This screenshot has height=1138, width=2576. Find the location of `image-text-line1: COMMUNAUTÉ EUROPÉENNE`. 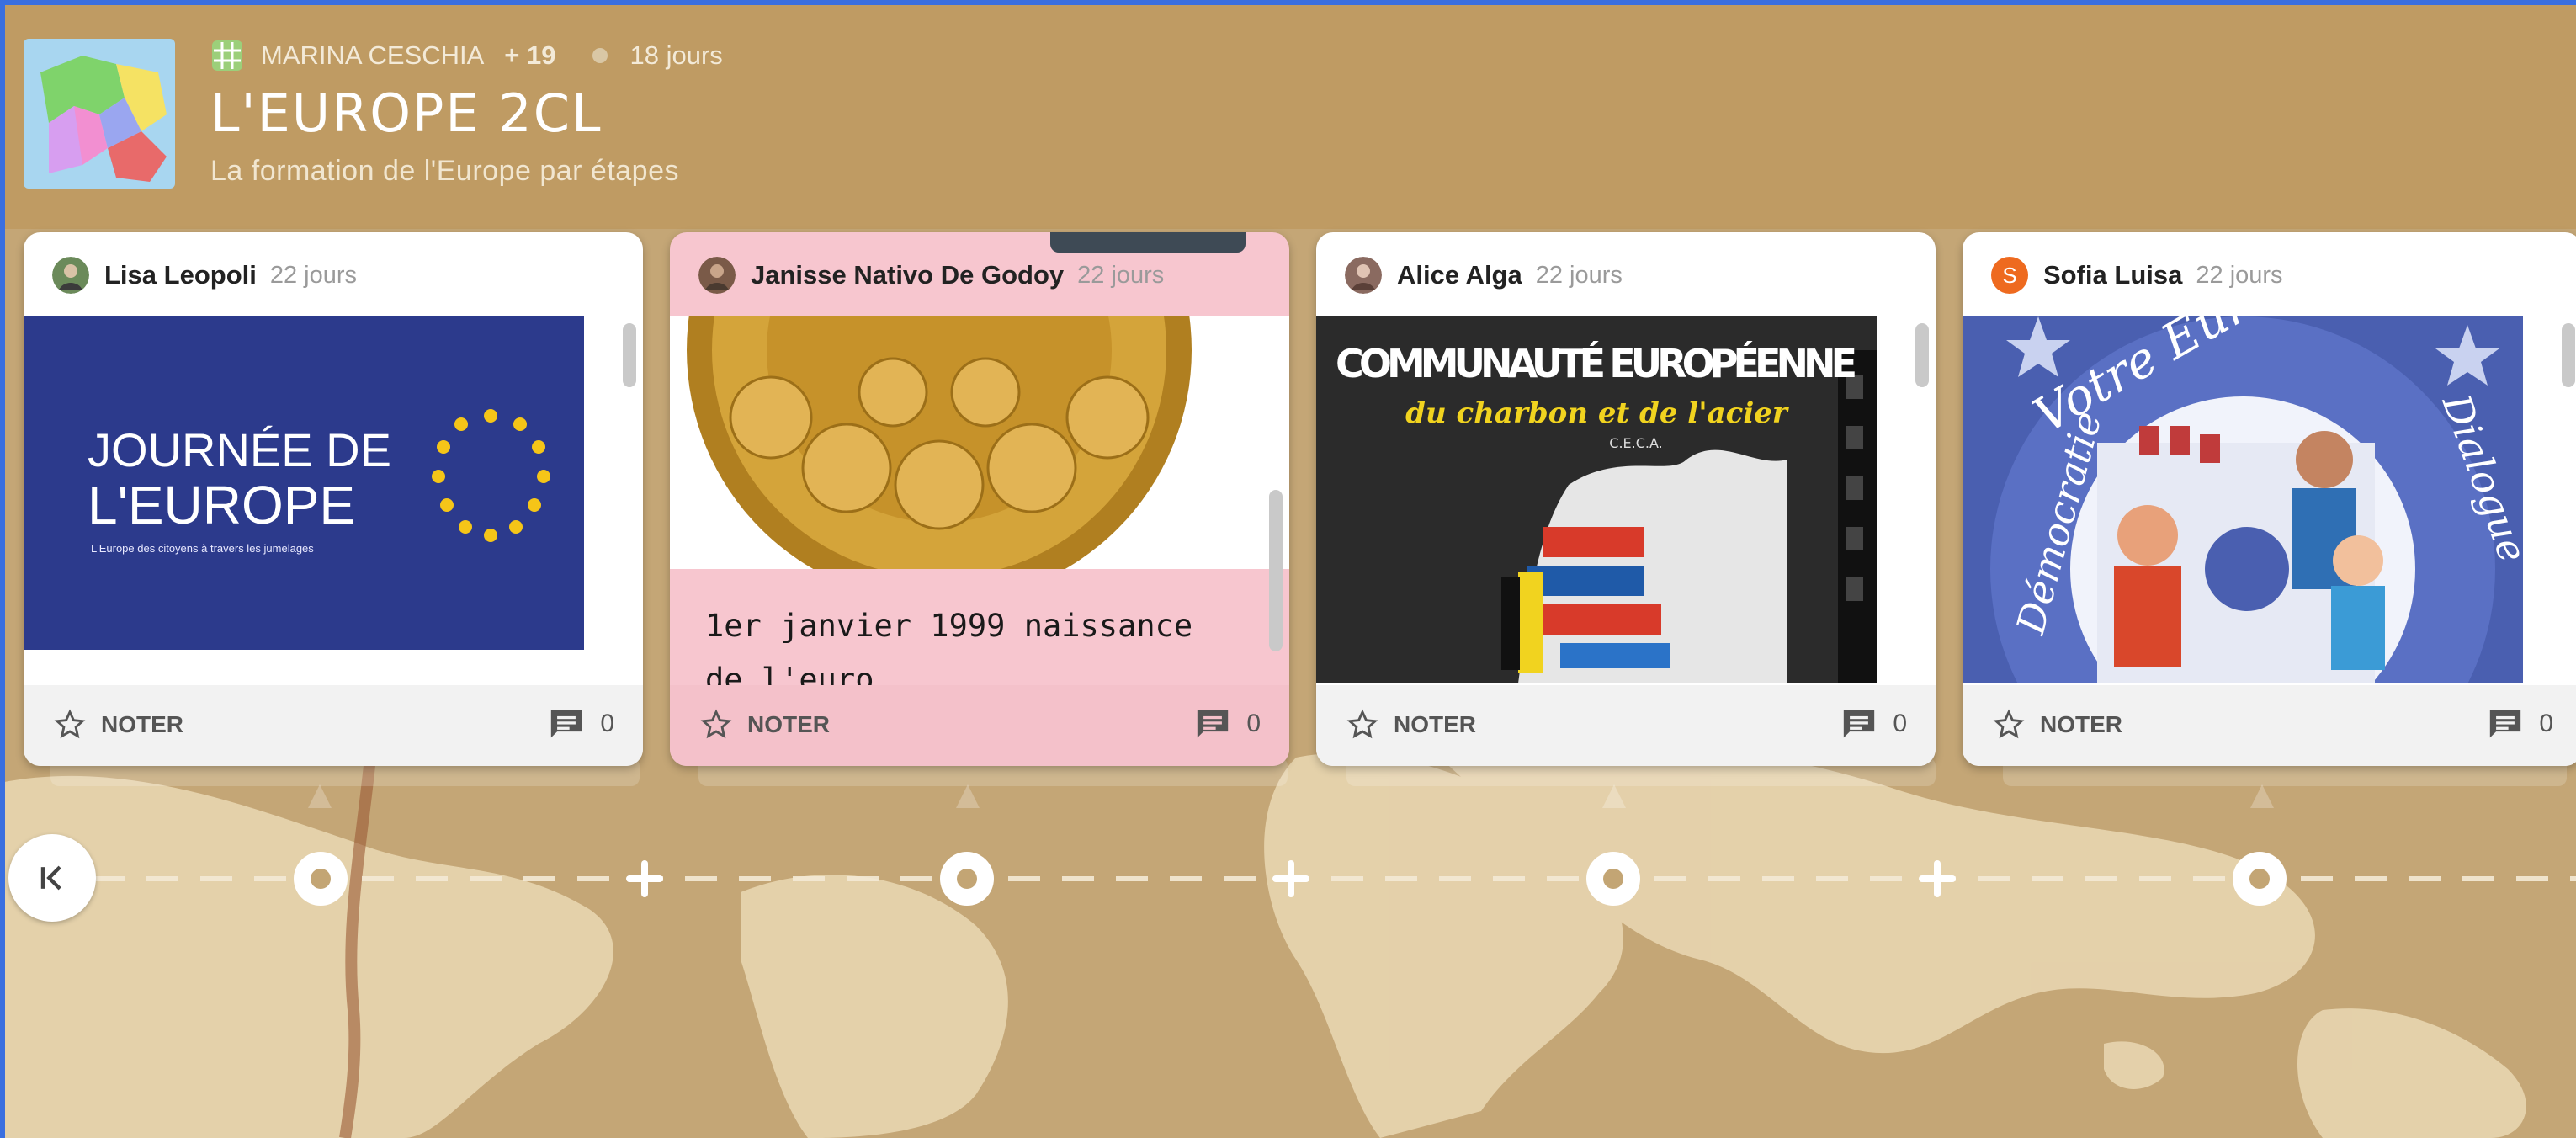

image-text-line1: COMMUNAUTÉ EUROPÉENNE is located at coordinates (1597, 363).